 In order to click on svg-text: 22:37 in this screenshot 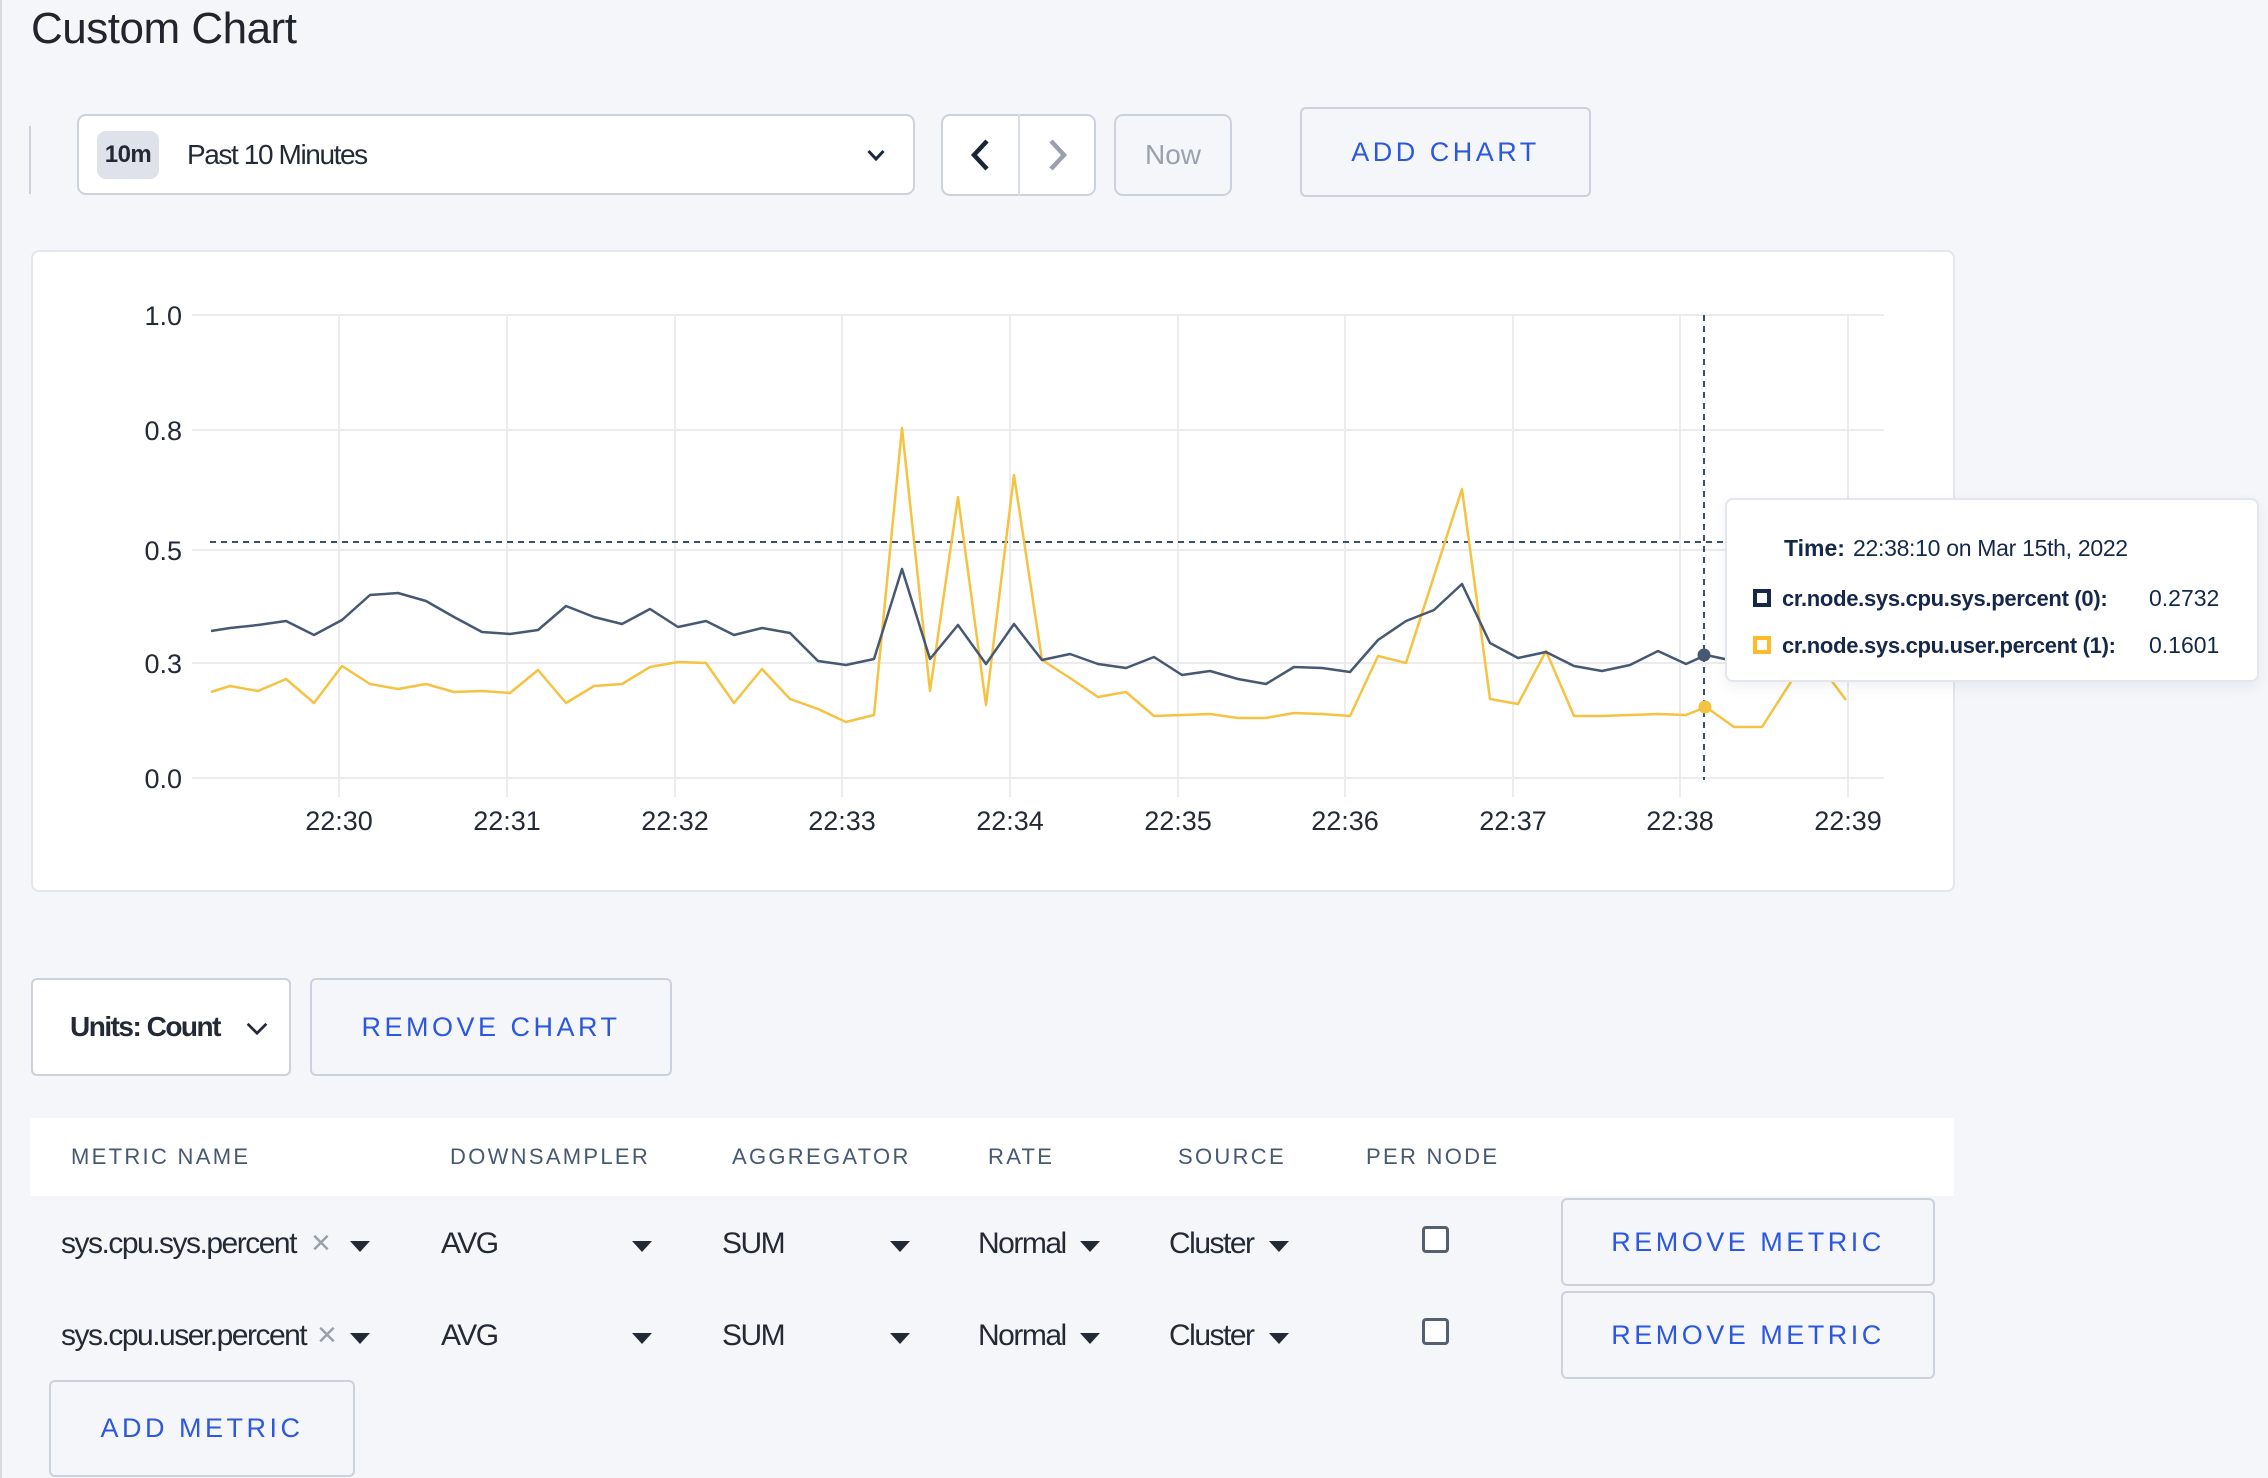, I will do `click(1513, 821)`.